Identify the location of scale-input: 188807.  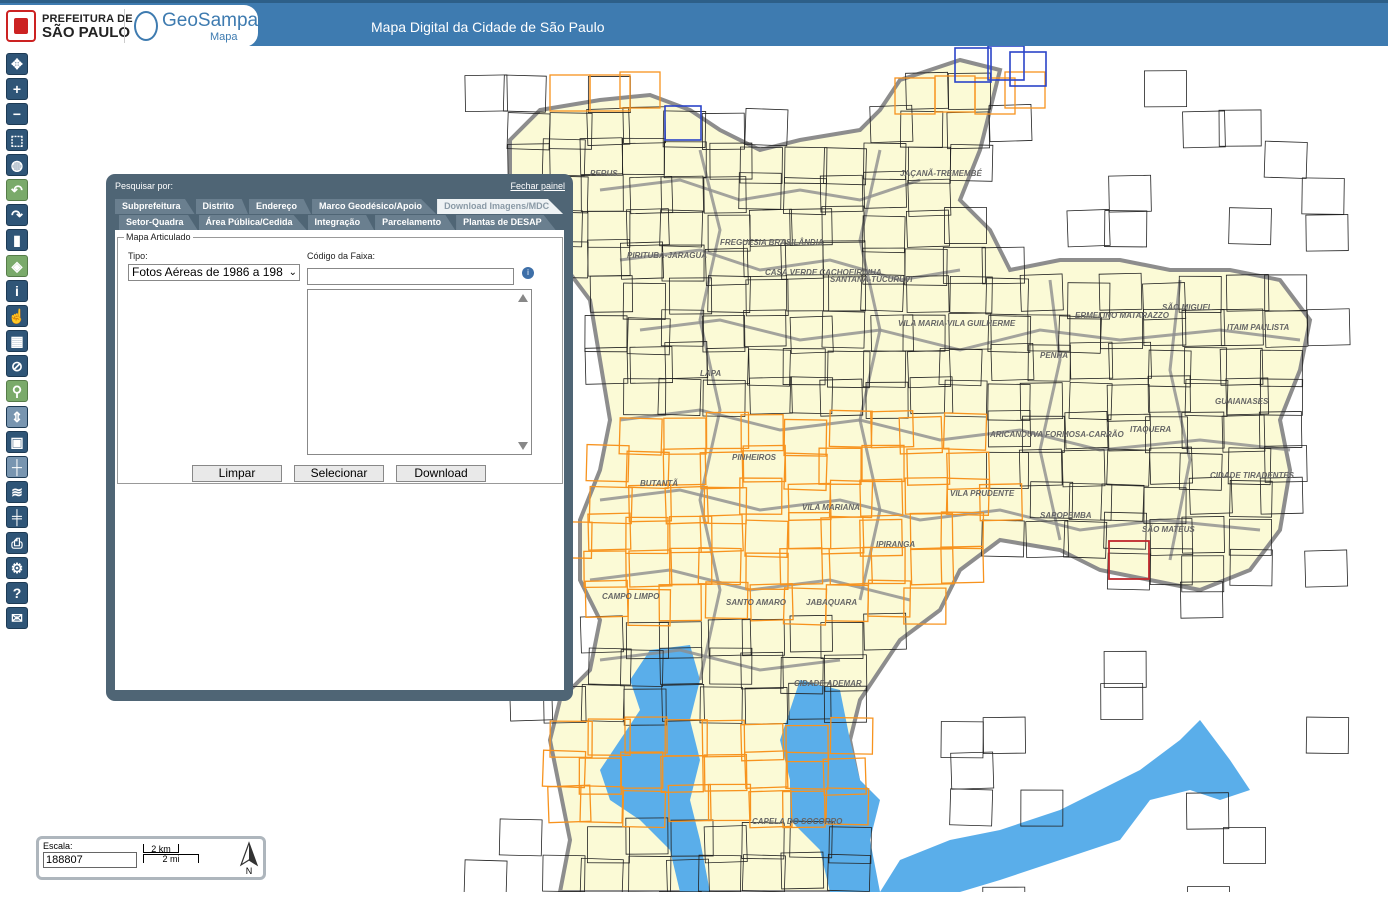
(90, 860).